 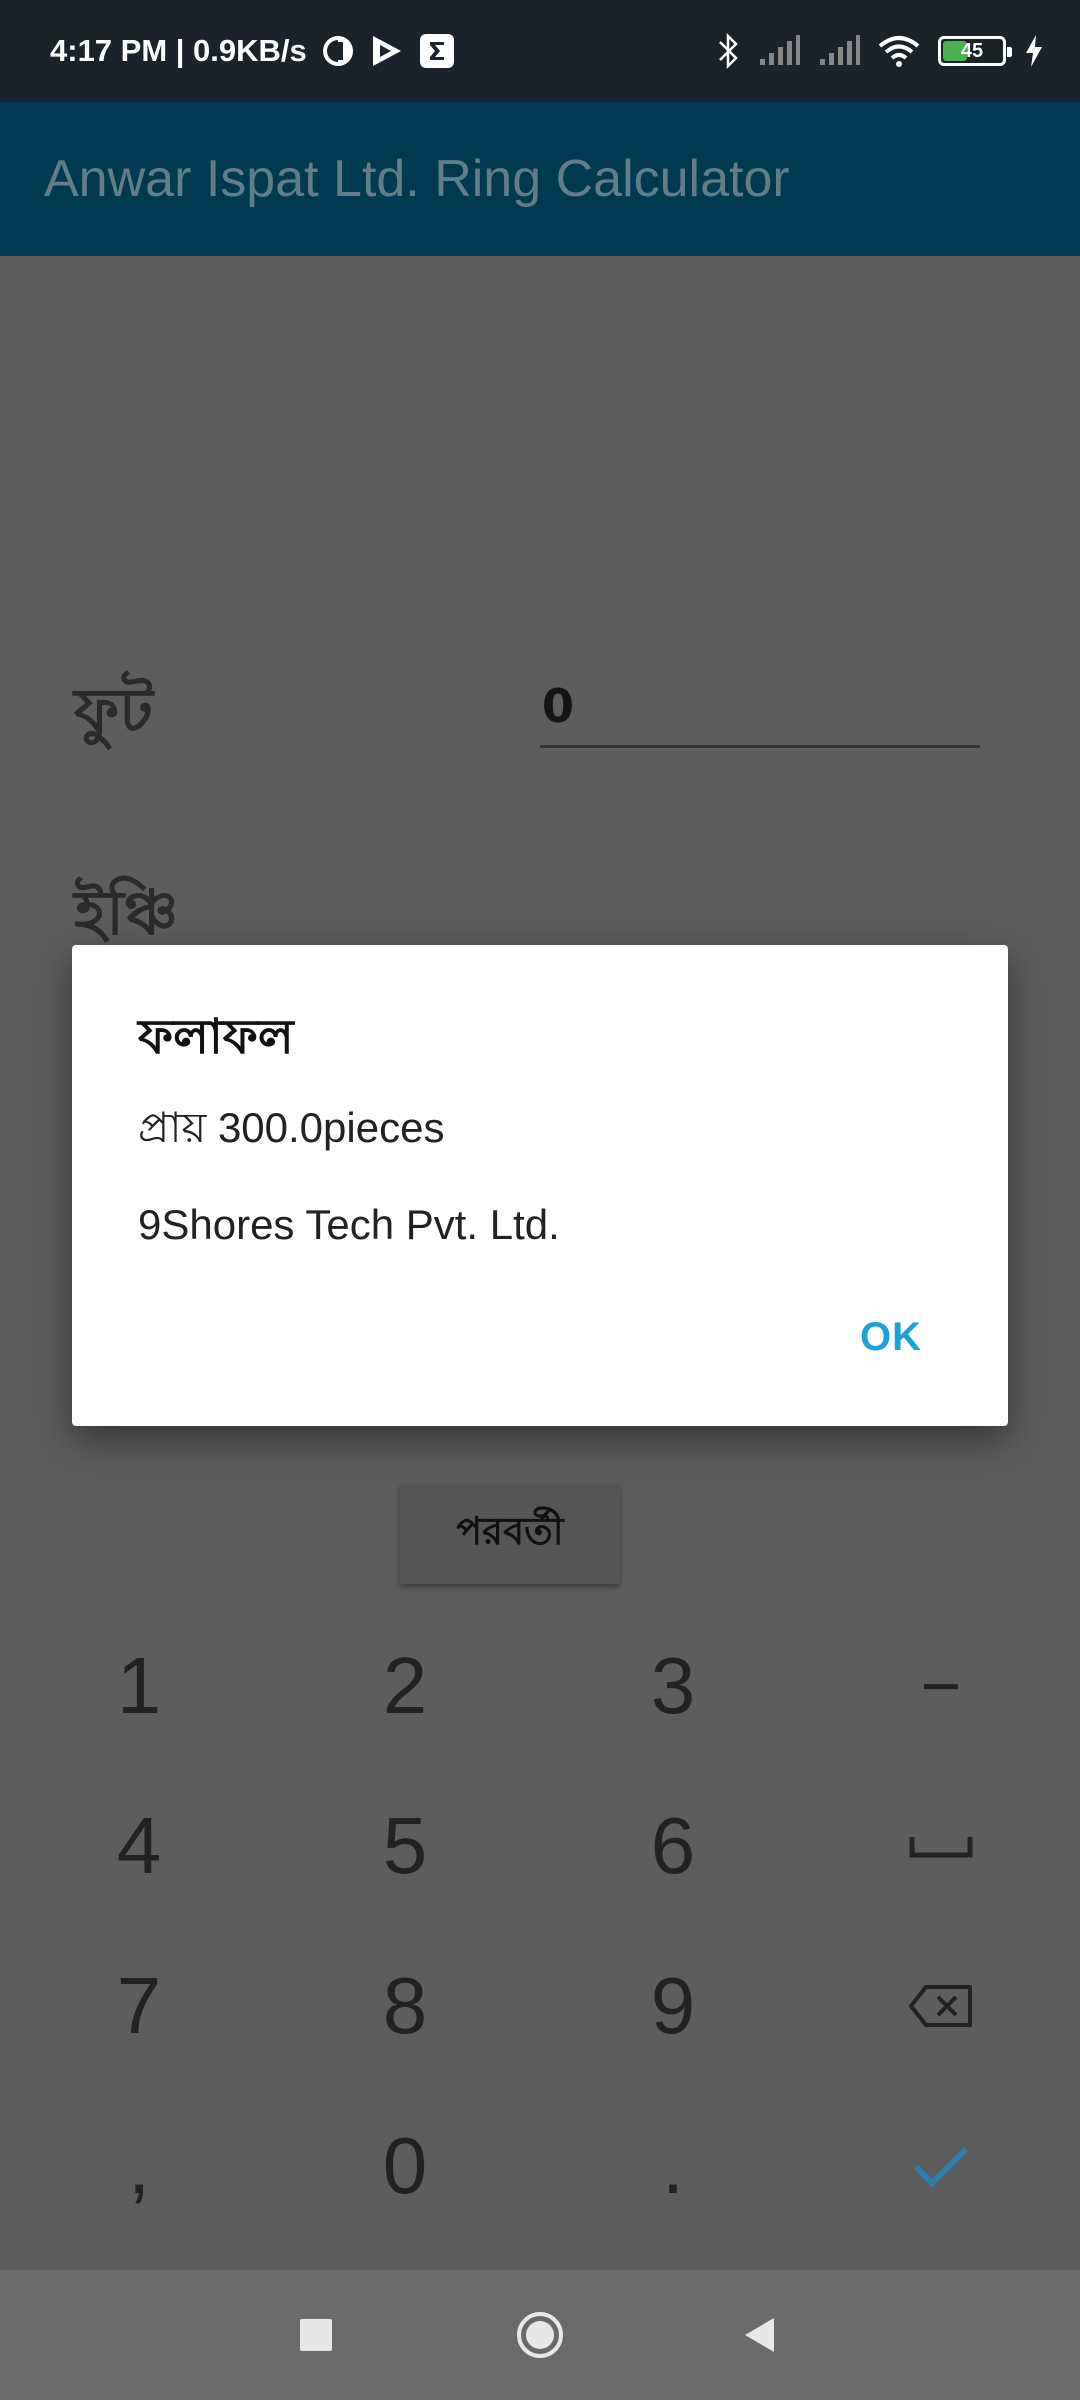 I want to click on status-right: 45, so click(x=880, y=51).